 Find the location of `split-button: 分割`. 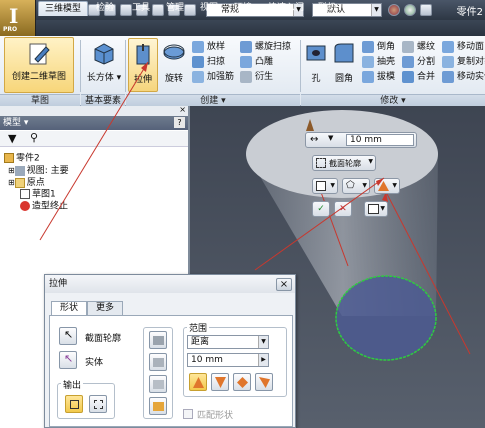

split-button: 分割 is located at coordinates (418, 62).